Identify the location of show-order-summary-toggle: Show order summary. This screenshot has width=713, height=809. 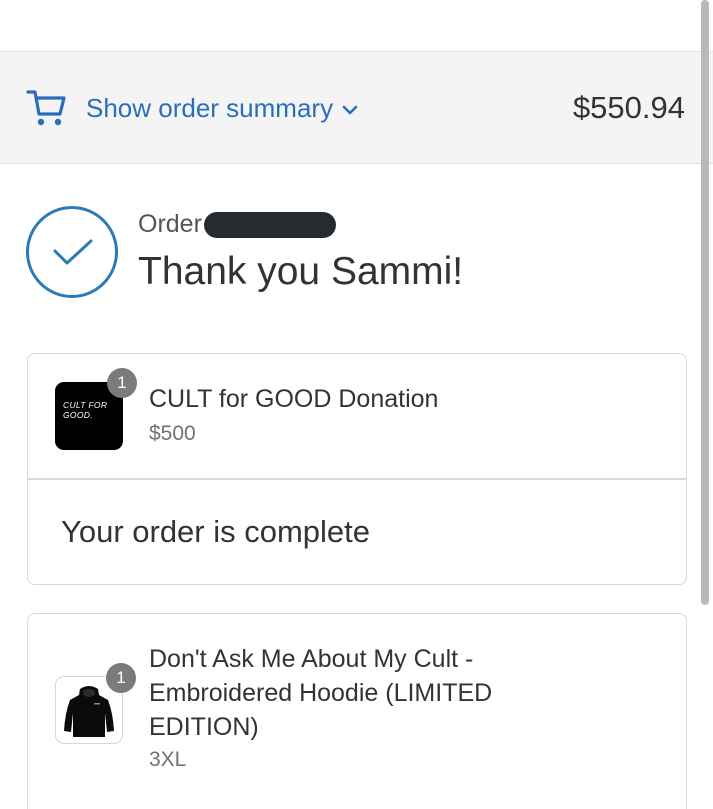
(192, 108).